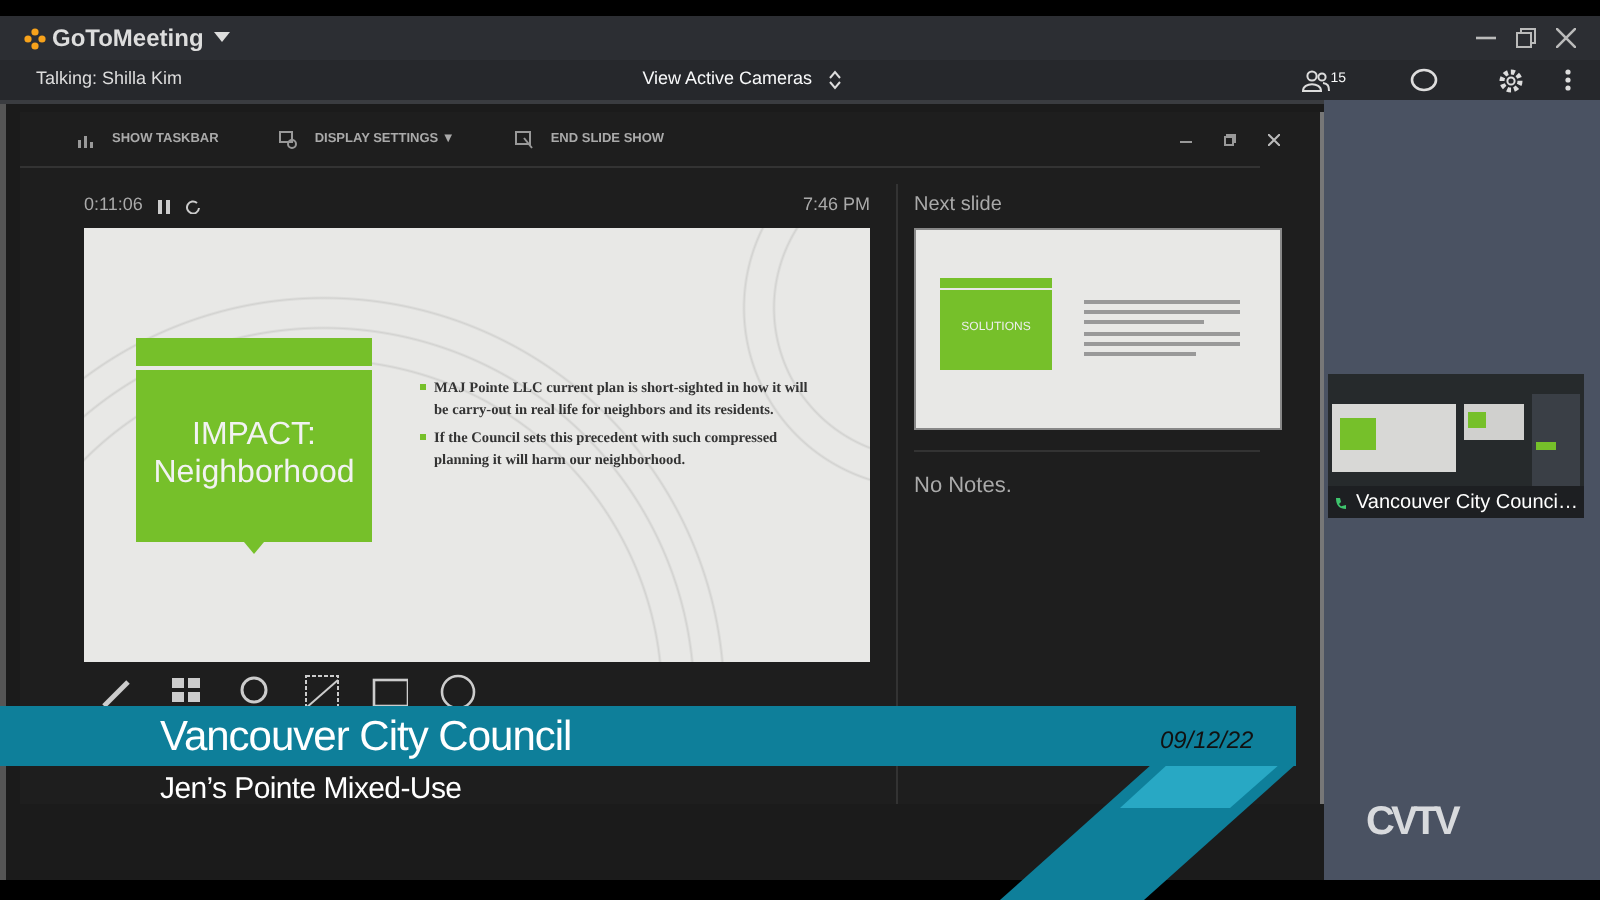  I want to click on pointer-notch, so click(254, 548).